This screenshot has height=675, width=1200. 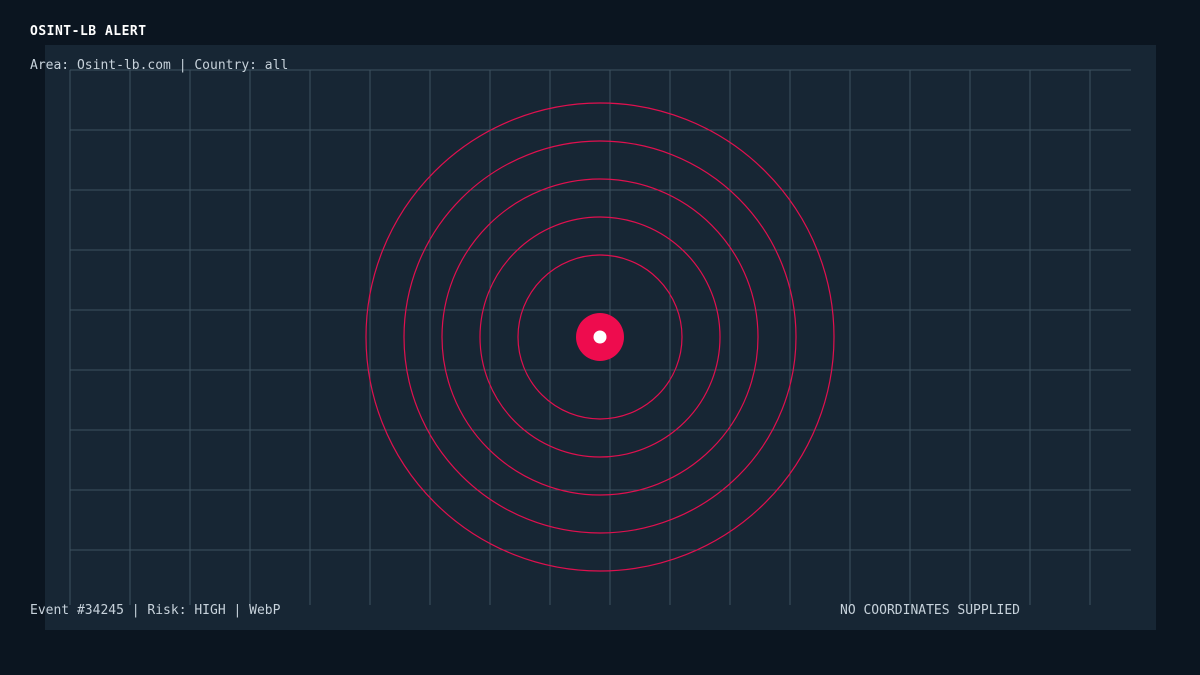 I want to click on alert-title: OSINT-LB ALERT, so click(x=88, y=31).